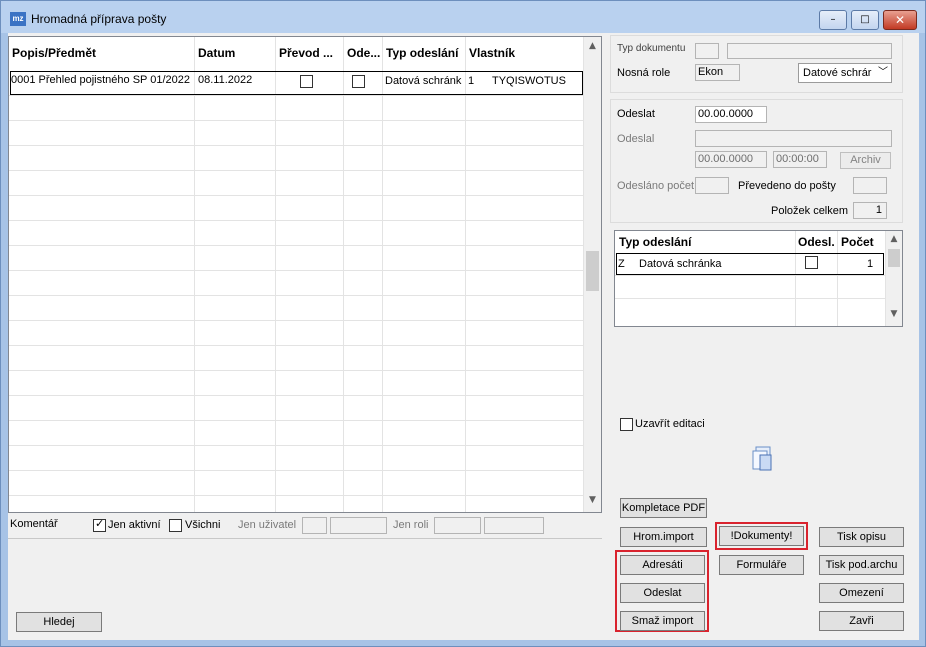 The height and width of the screenshot is (647, 926). I want to click on col-header-typ-odeslani: Typ odeslání, so click(424, 53).